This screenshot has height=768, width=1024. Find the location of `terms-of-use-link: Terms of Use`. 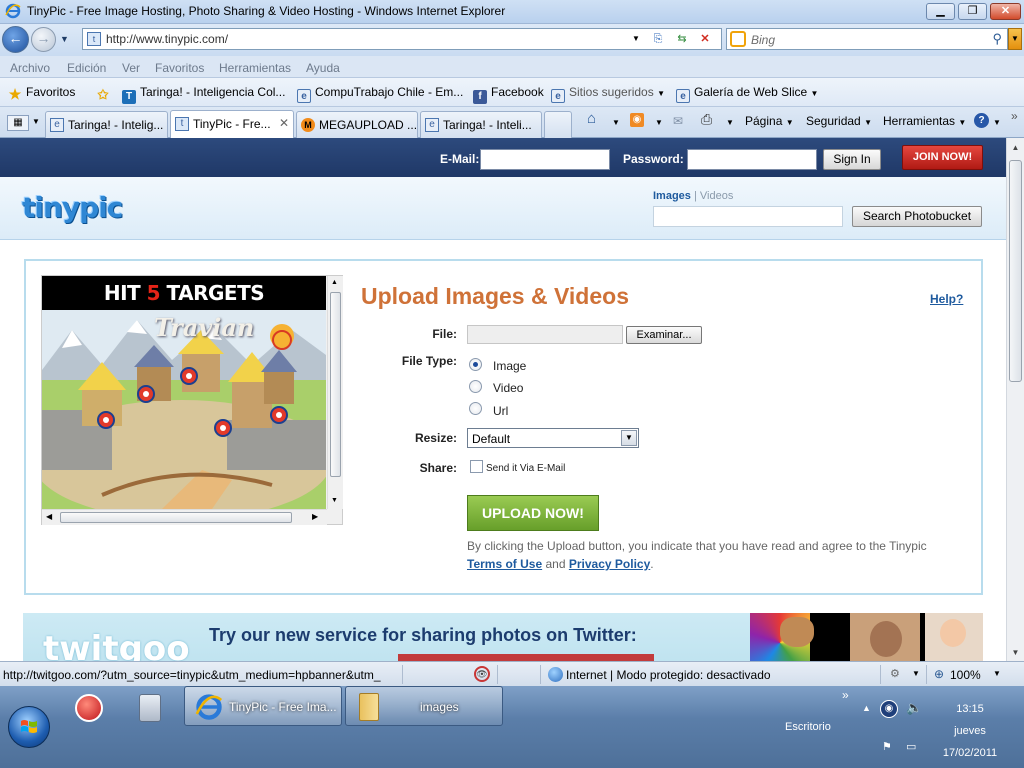

terms-of-use-link: Terms of Use is located at coordinates (504, 564).